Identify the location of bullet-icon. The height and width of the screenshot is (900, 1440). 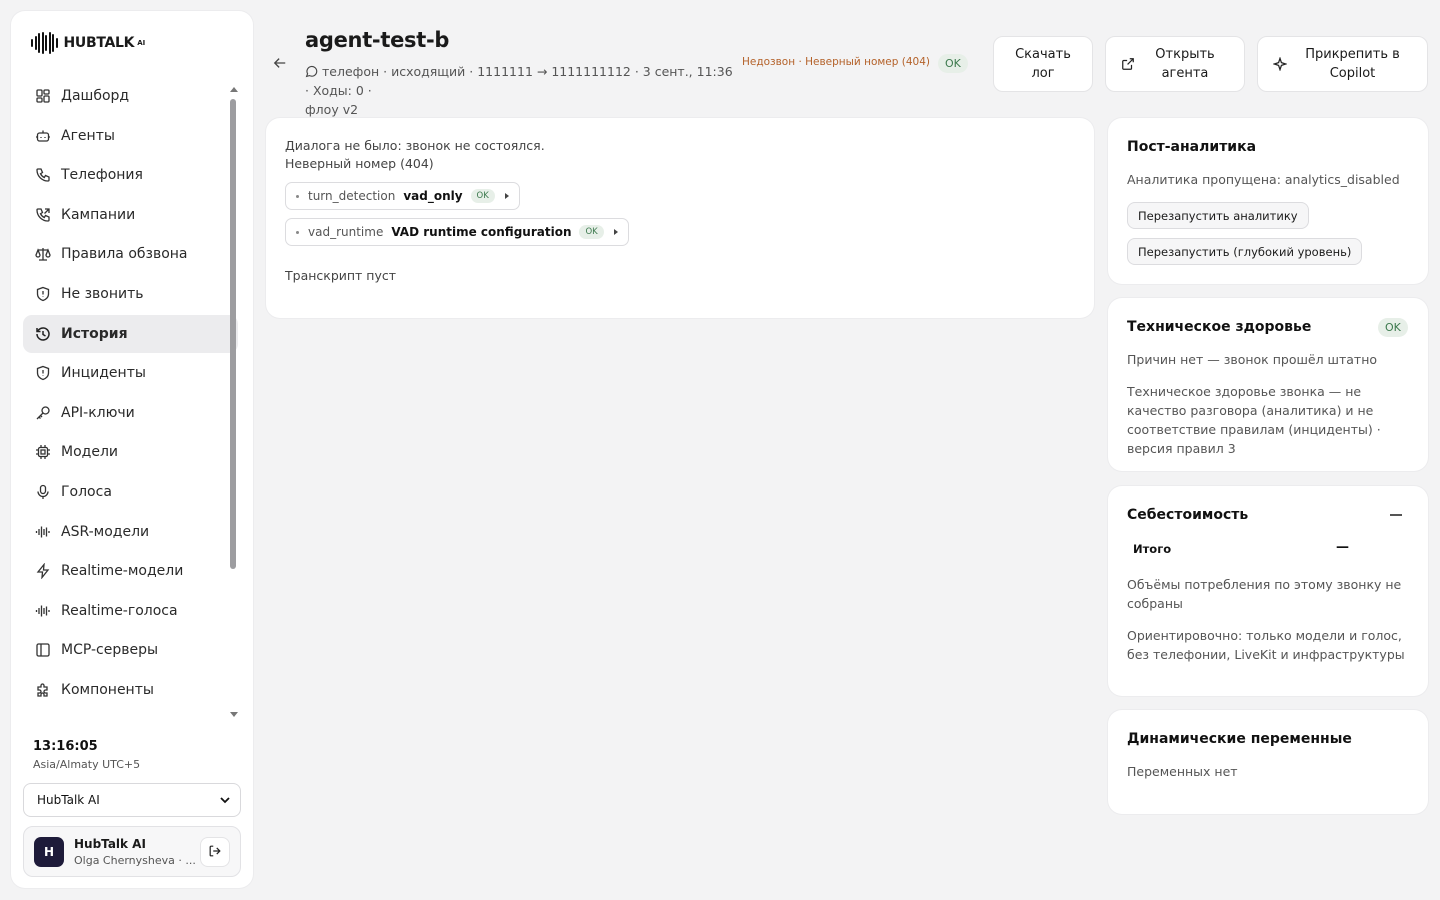
(297, 196).